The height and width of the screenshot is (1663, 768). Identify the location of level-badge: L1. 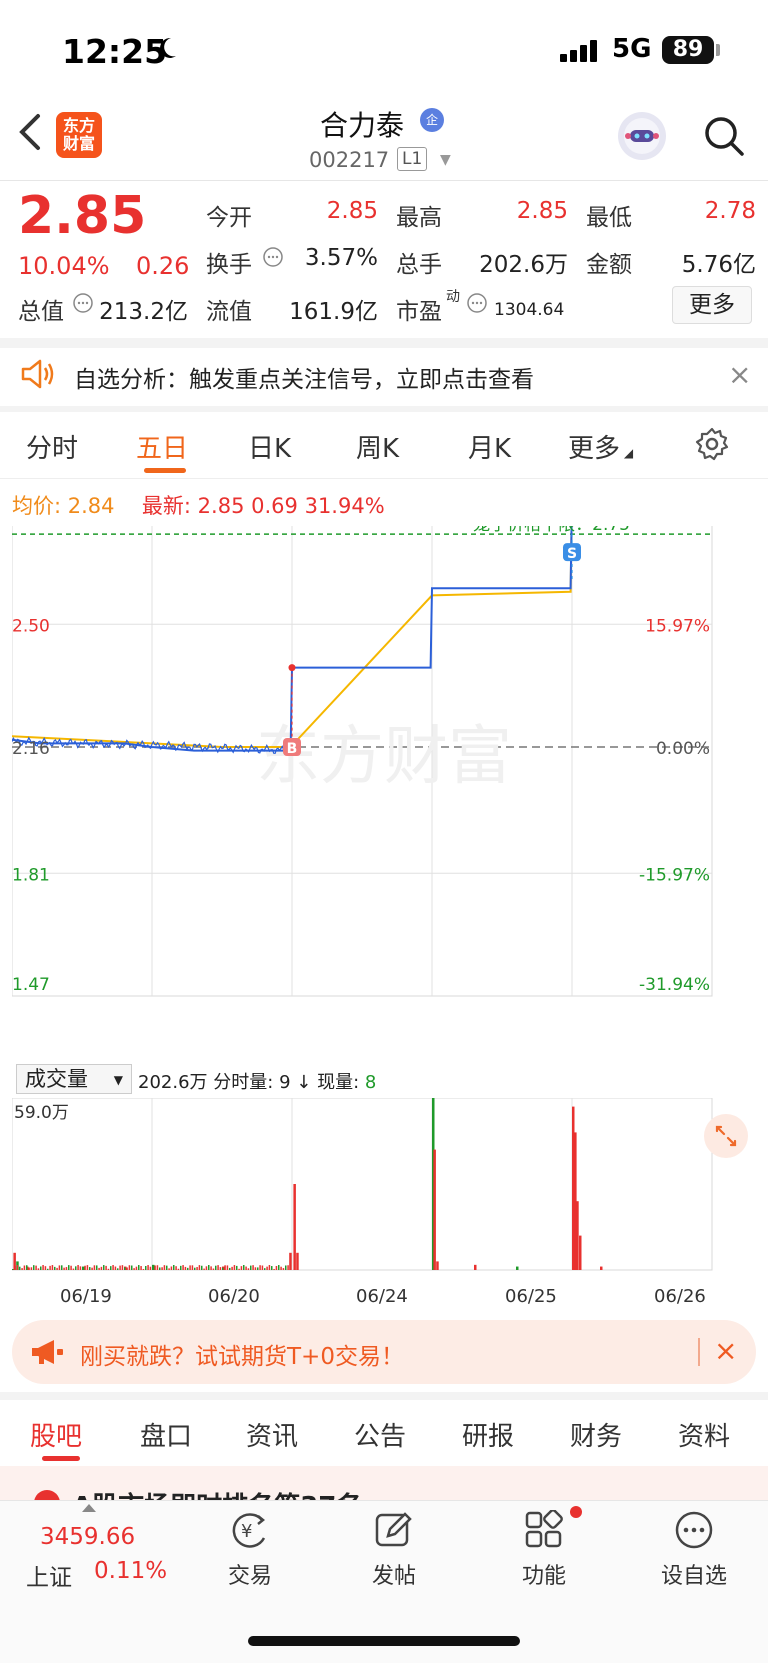
(412, 159).